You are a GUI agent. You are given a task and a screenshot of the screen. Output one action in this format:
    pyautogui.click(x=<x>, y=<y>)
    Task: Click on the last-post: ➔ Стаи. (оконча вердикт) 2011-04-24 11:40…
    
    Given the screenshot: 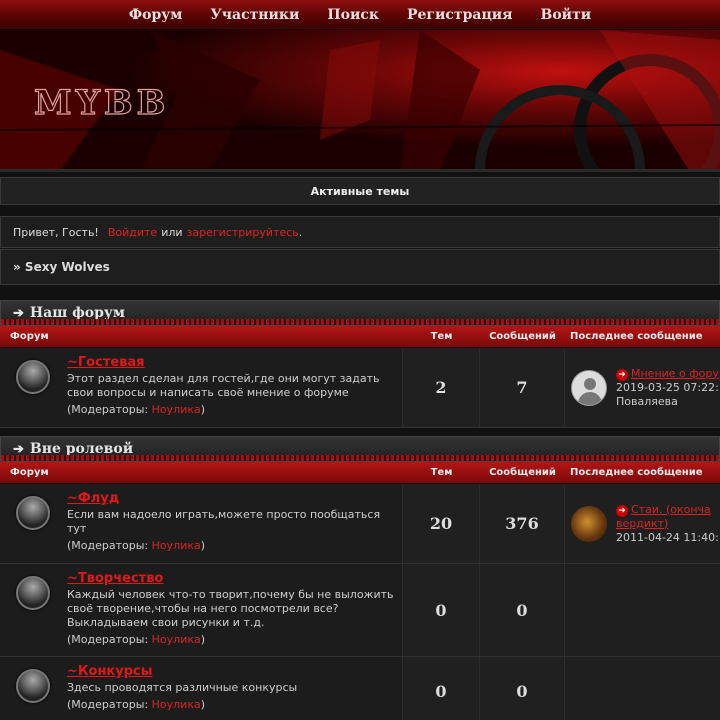 What is the action you would take?
    pyautogui.click(x=642, y=523)
    